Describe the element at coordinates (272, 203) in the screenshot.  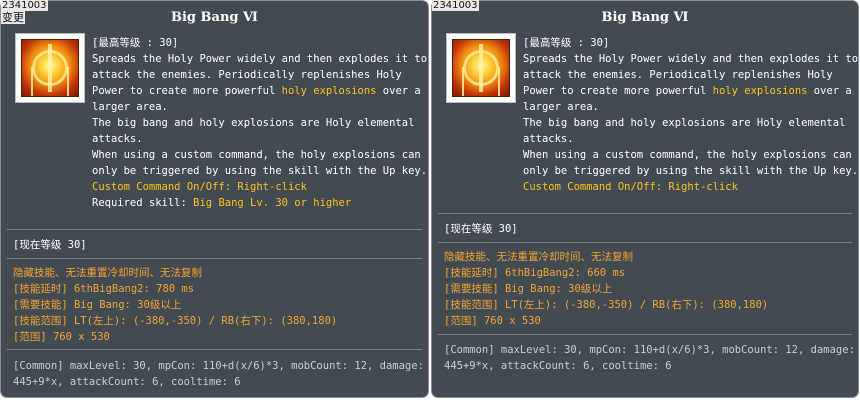
I see `required-skill-value: Big Bang Lv. 30 or higher` at that location.